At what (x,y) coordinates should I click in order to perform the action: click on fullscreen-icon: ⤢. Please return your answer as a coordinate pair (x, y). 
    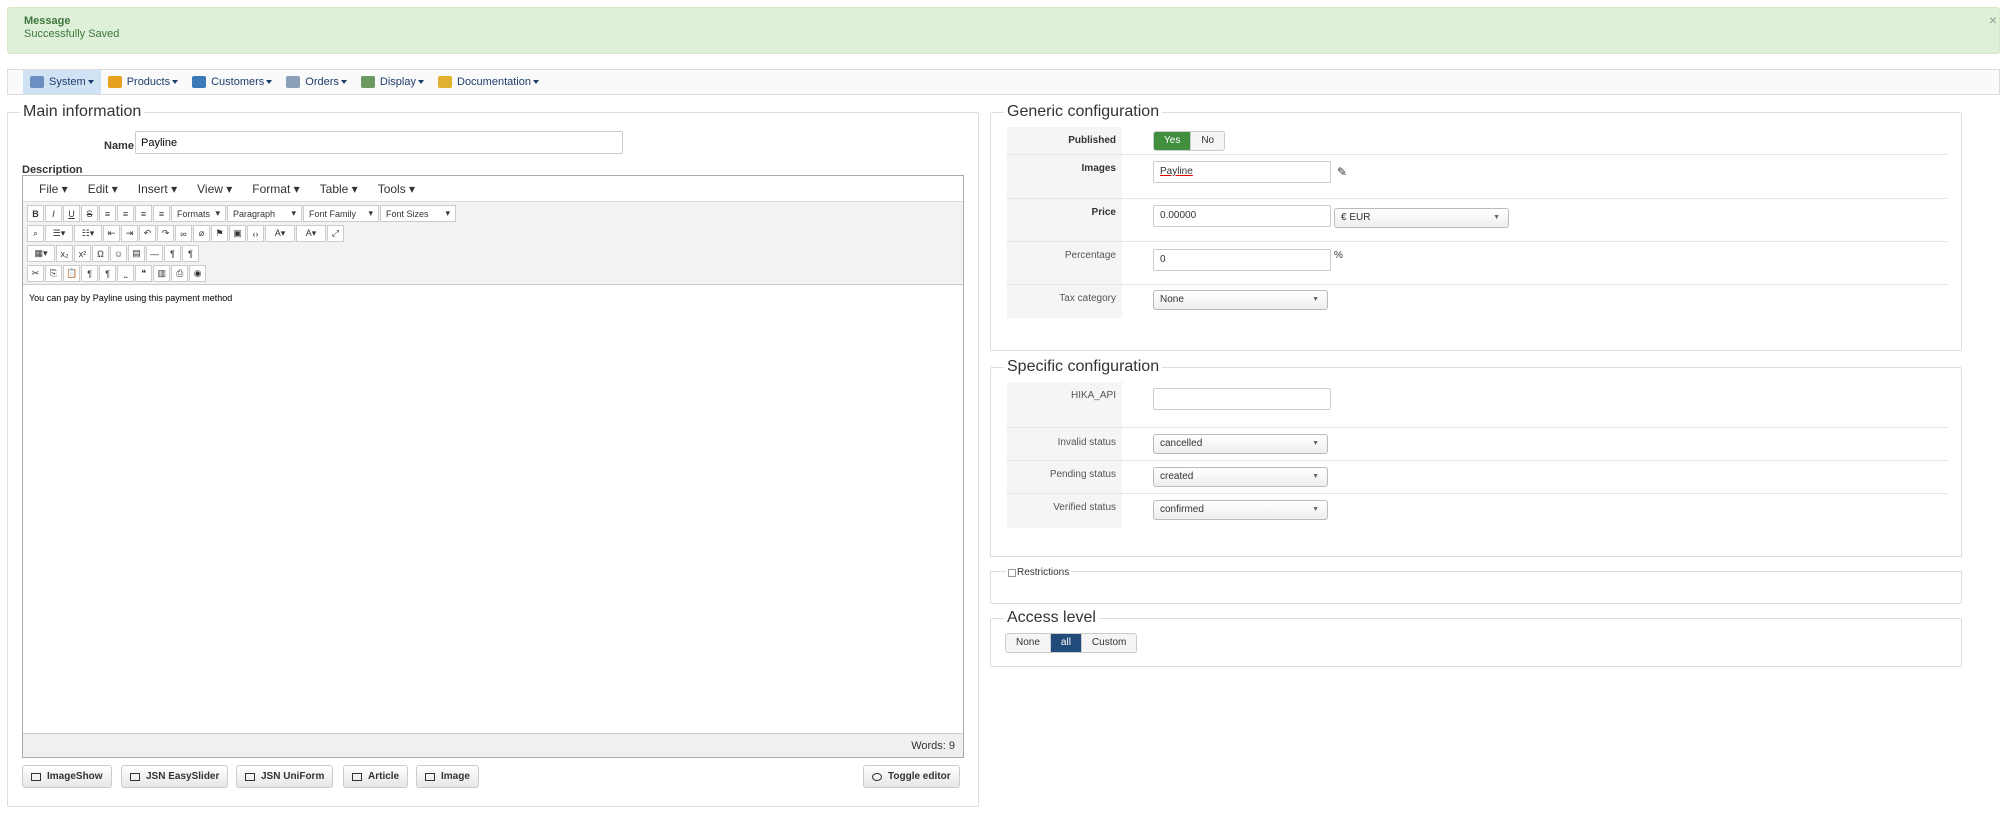
    Looking at the image, I should click on (335, 233).